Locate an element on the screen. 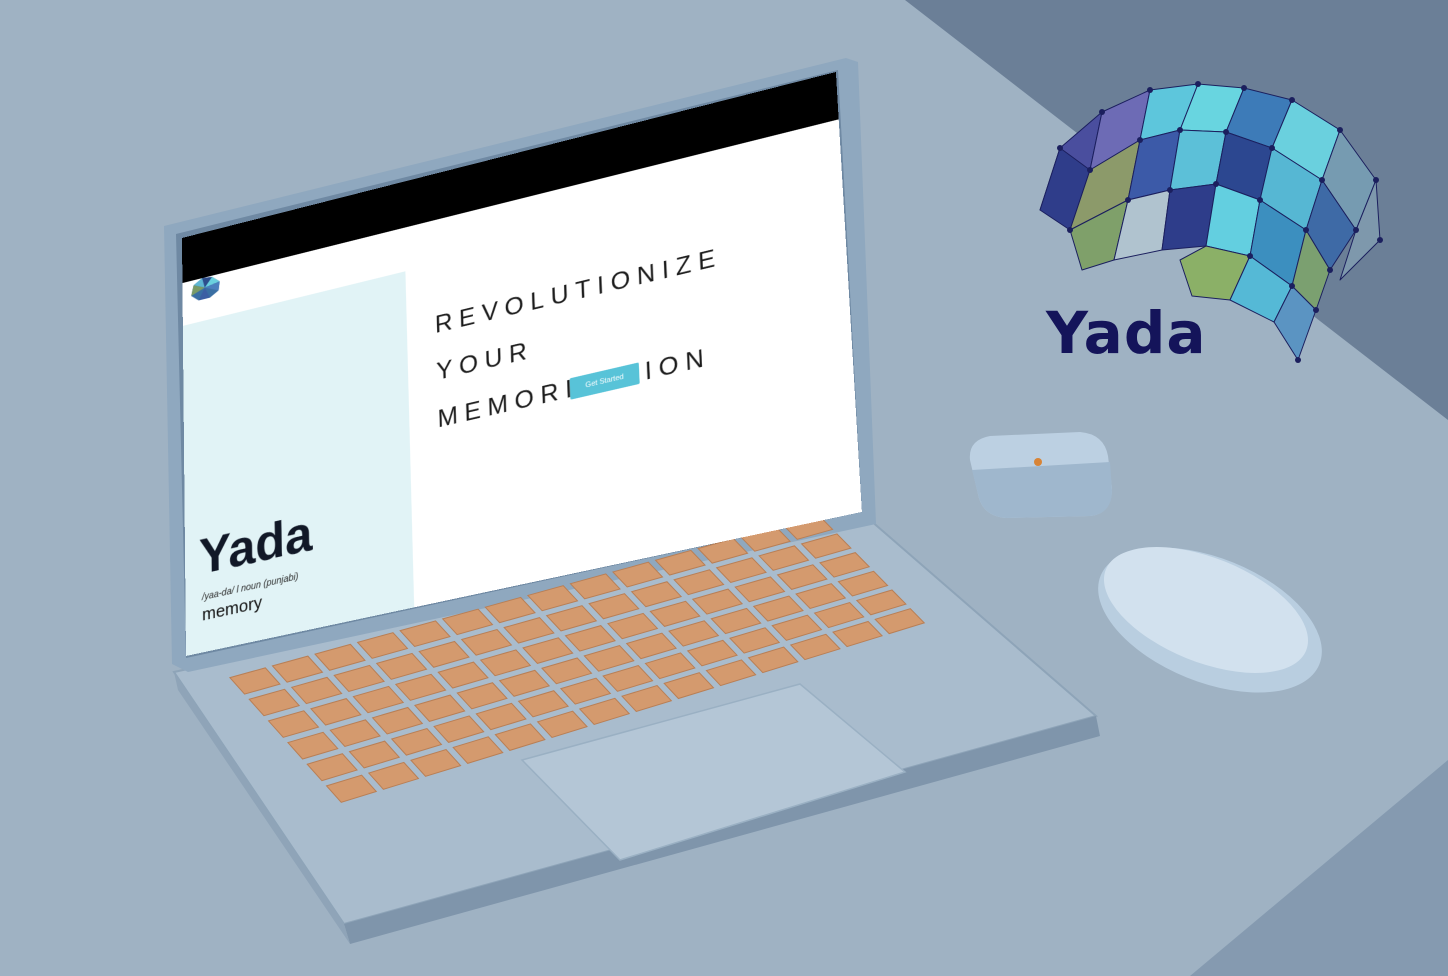 This screenshot has height=976, width=1448. hero-title: REVOLUTIONIZE YOUR MEMORIZATION is located at coordinates (627, 327).